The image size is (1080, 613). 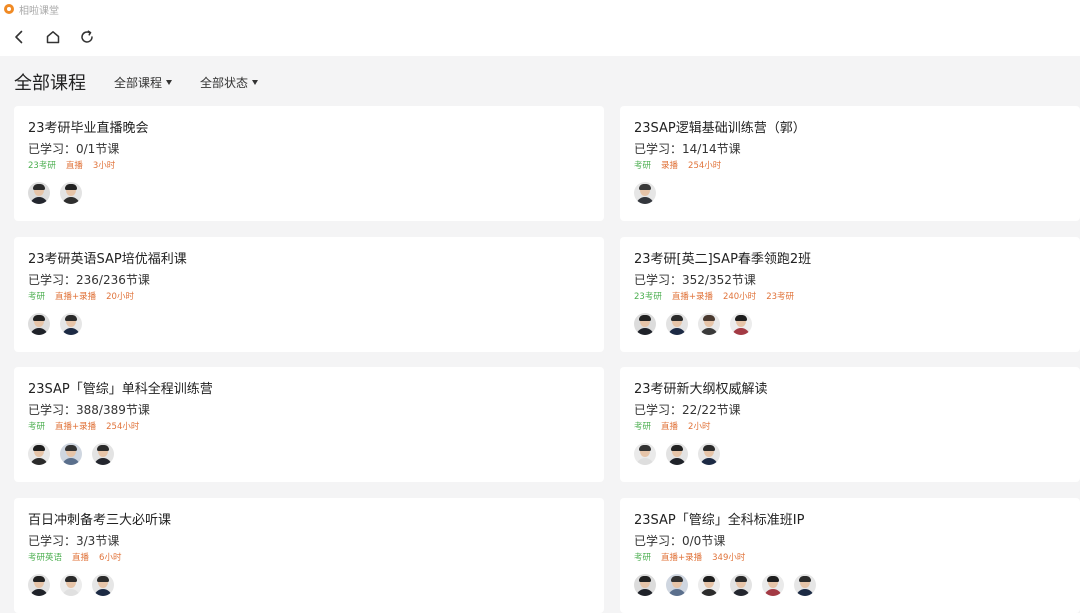 What do you see at coordinates (138, 82) in the screenshot?
I see `course-filter-label: 全部课程` at bounding box center [138, 82].